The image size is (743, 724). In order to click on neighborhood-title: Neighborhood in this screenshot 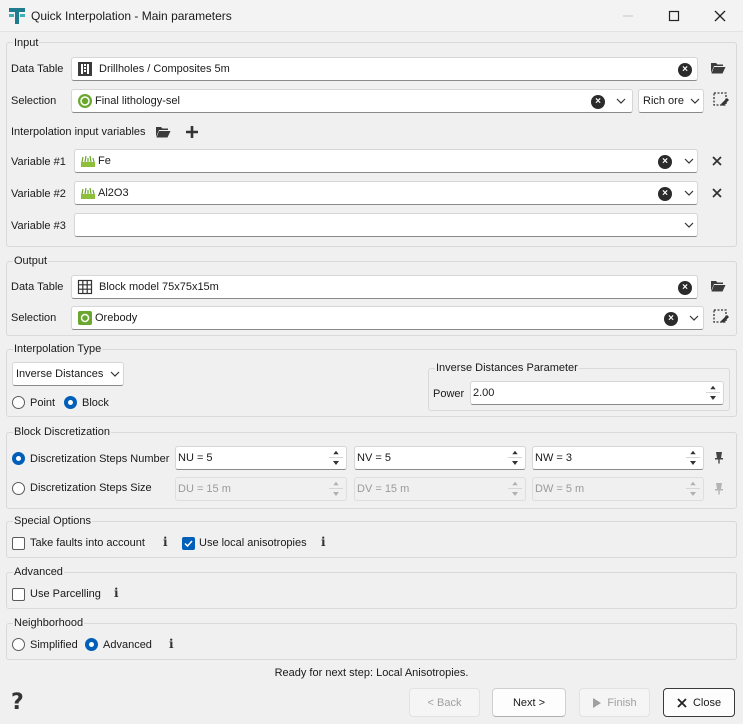, I will do `click(49, 623)`.